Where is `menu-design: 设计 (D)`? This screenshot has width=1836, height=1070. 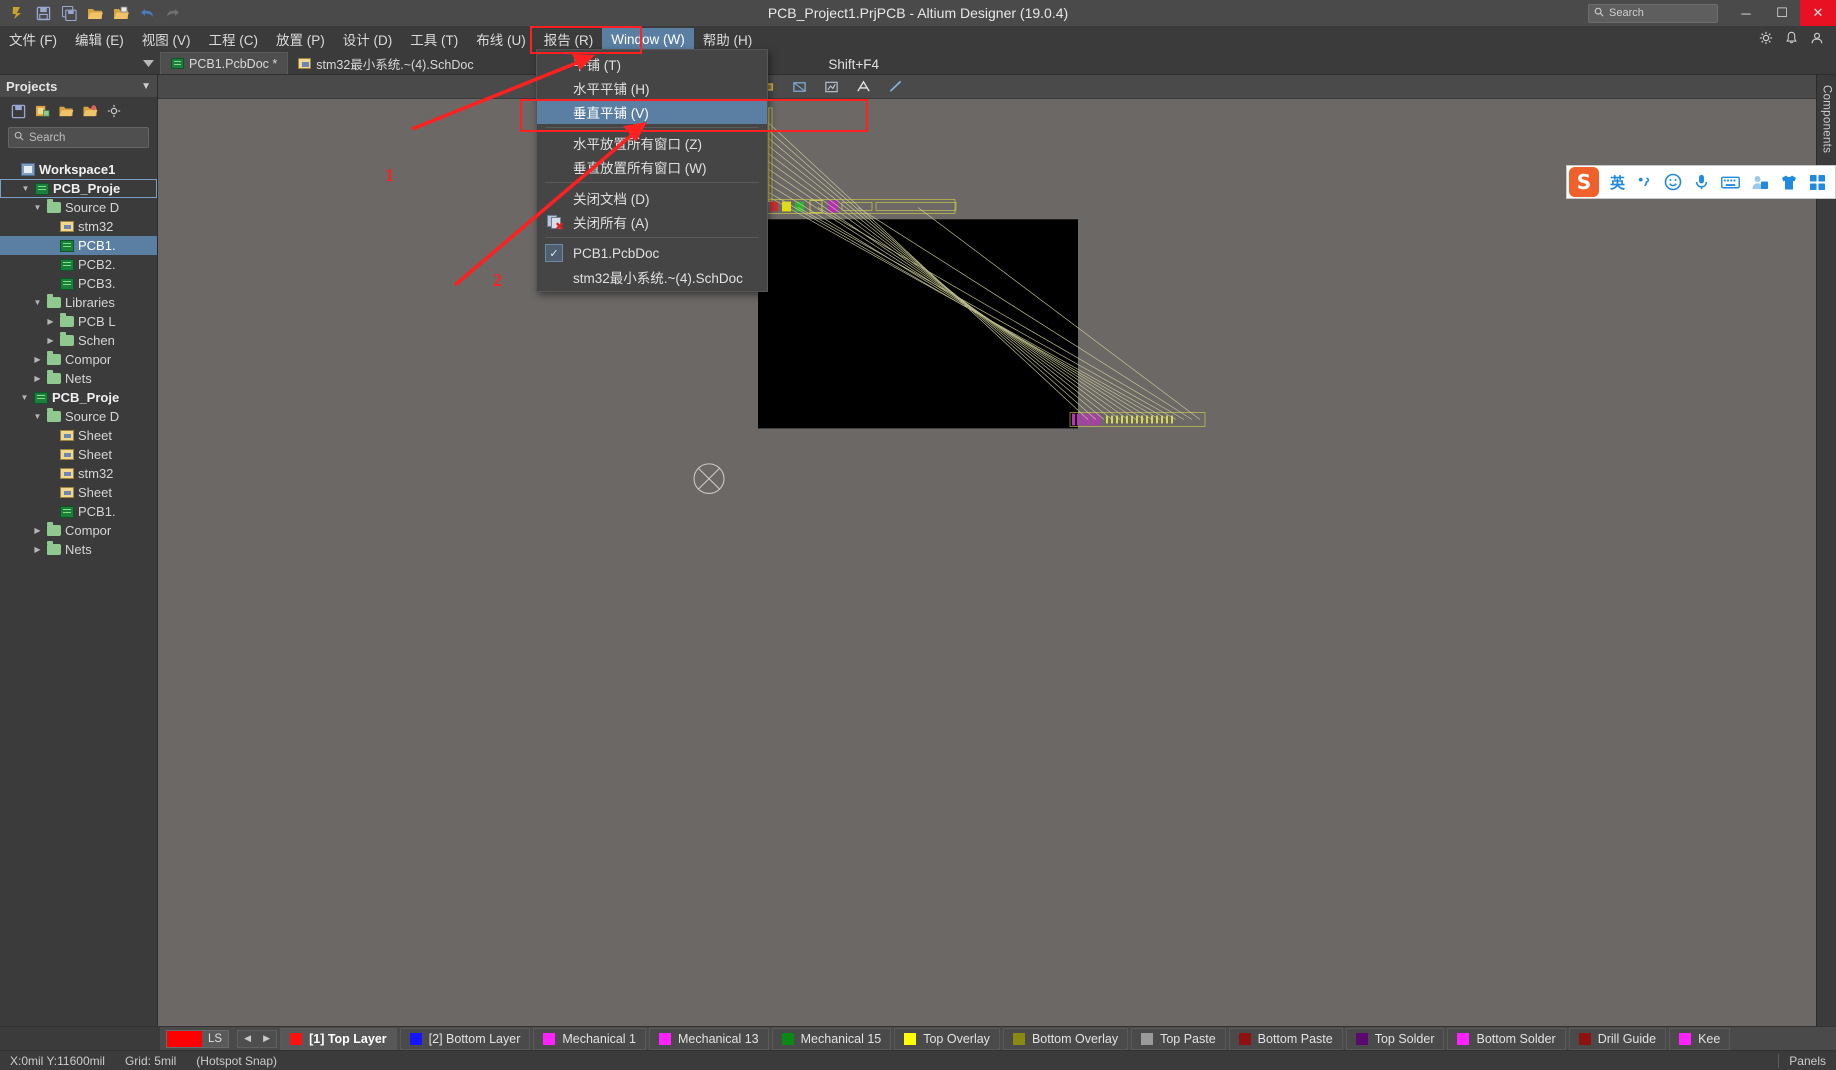
menu-design: 设计 (D) is located at coordinates (368, 39).